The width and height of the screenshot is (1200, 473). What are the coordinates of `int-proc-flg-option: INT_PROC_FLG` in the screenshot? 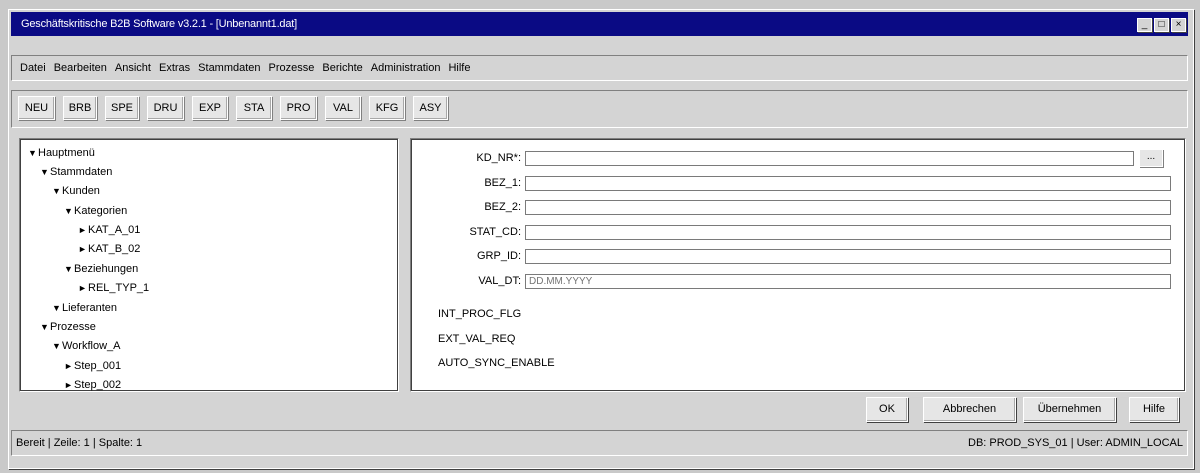 It's located at (479, 314).